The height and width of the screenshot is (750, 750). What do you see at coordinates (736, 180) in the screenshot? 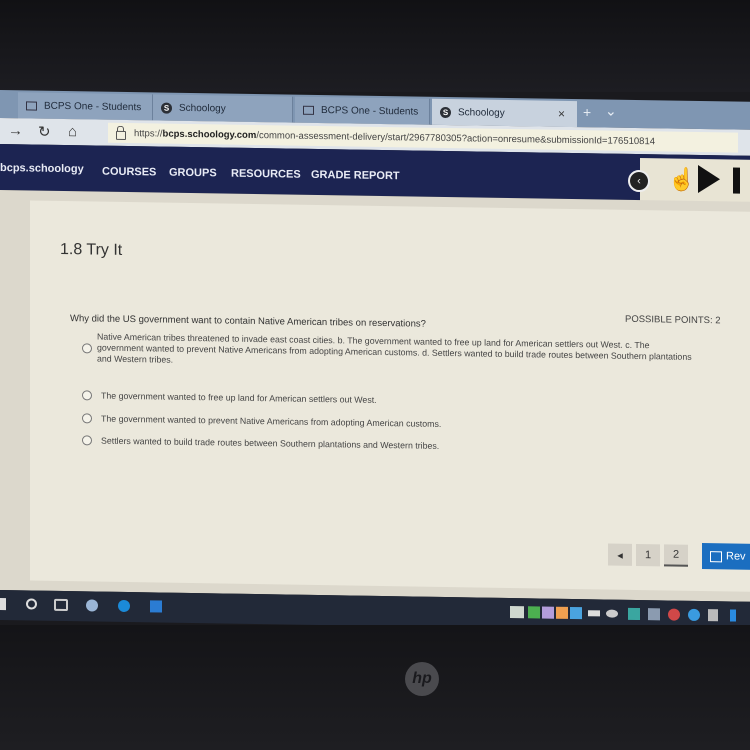
I see `pause-icon` at bounding box center [736, 180].